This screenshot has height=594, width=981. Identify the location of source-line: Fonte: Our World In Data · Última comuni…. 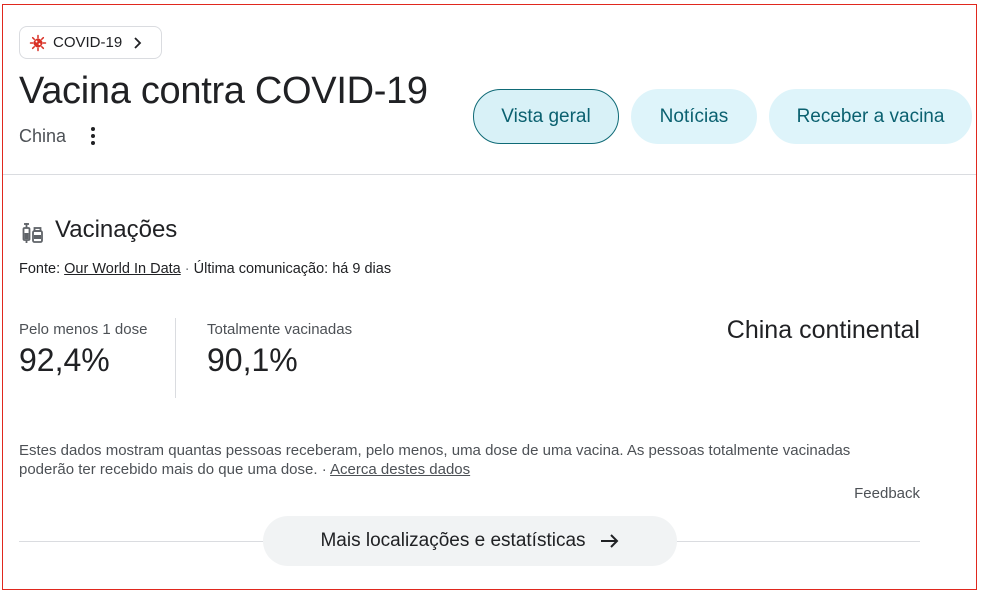
(205, 269).